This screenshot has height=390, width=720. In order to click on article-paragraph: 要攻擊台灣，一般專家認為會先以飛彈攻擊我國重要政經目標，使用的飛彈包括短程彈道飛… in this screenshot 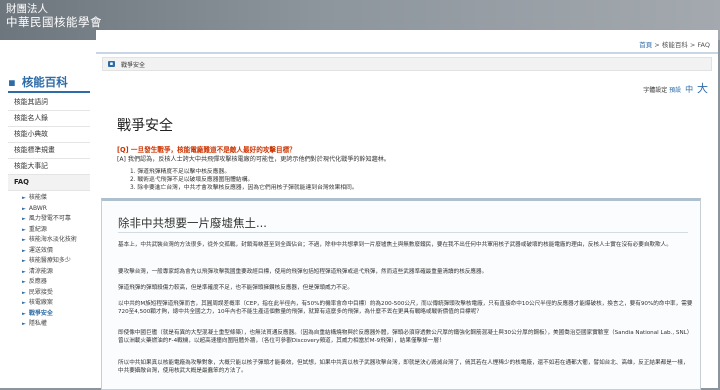, I will do `click(303, 272)`.